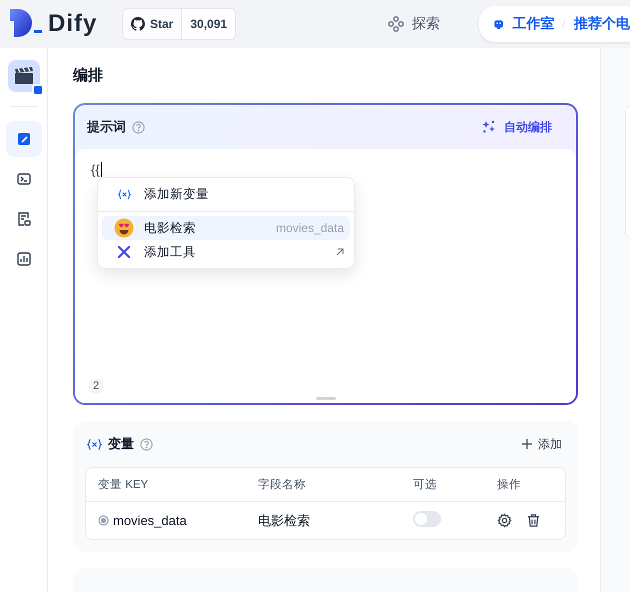 The height and width of the screenshot is (592, 630). What do you see at coordinates (284, 521) in the screenshot?
I see `field-name: 电影检索` at bounding box center [284, 521].